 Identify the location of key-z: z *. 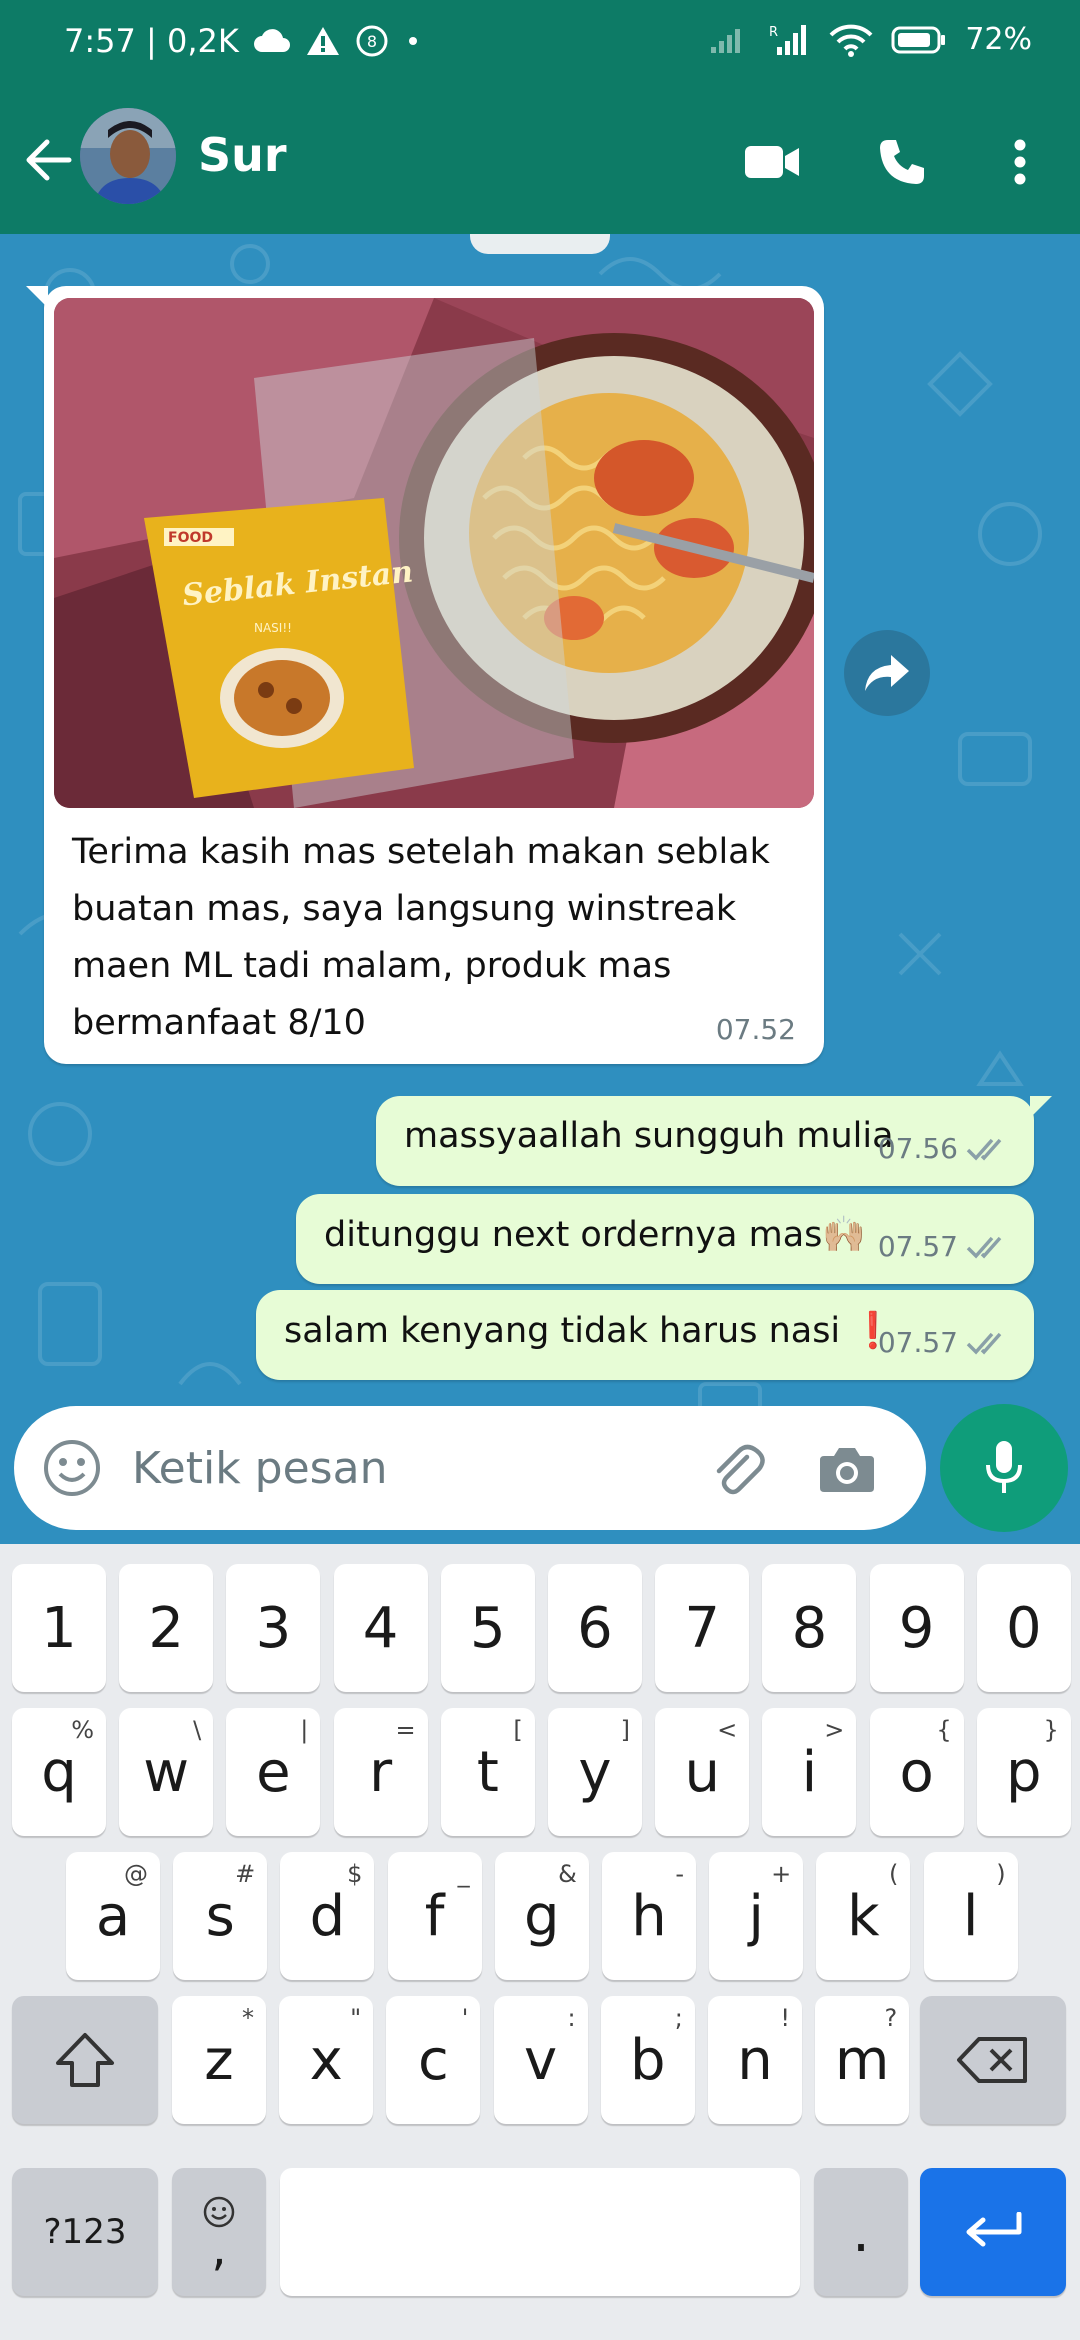
(219, 2060).